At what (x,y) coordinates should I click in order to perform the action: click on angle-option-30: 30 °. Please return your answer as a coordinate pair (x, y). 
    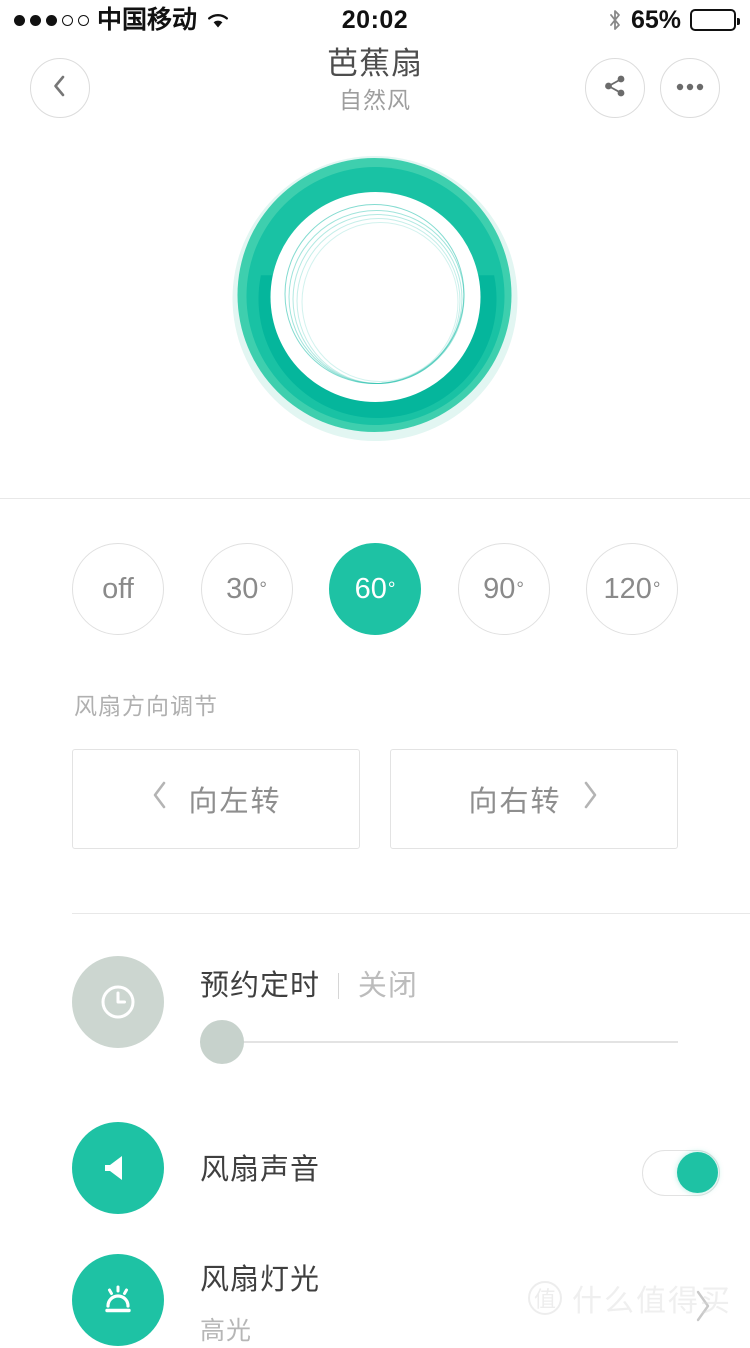
    Looking at the image, I should click on (246, 589).